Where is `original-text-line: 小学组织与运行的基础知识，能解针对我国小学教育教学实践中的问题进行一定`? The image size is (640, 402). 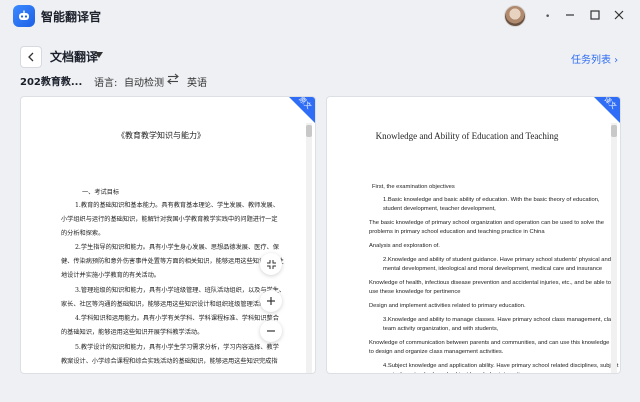
original-text-line: 小学组织与运行的基础知识，能解针对我国小学教育教学实践中的问题进行一定 is located at coordinates (169, 219).